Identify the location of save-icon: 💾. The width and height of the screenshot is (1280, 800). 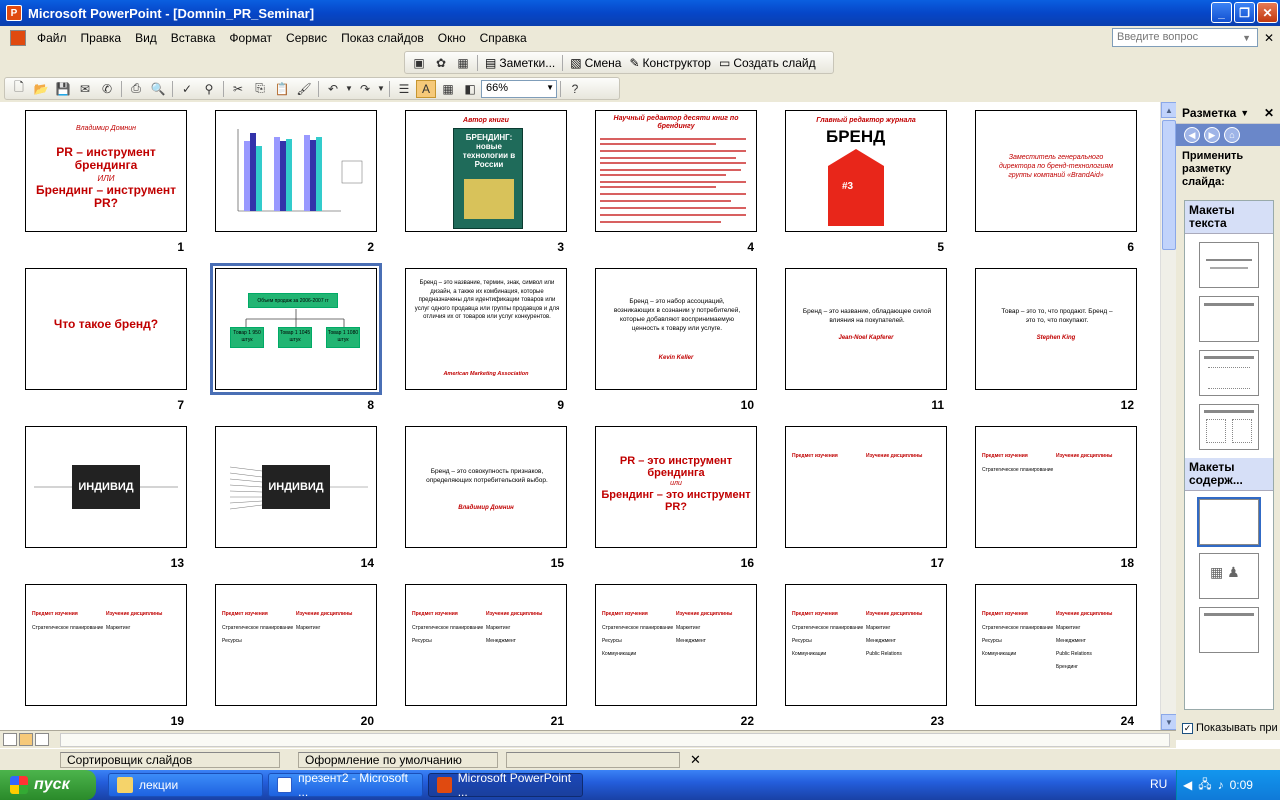
(63, 89).